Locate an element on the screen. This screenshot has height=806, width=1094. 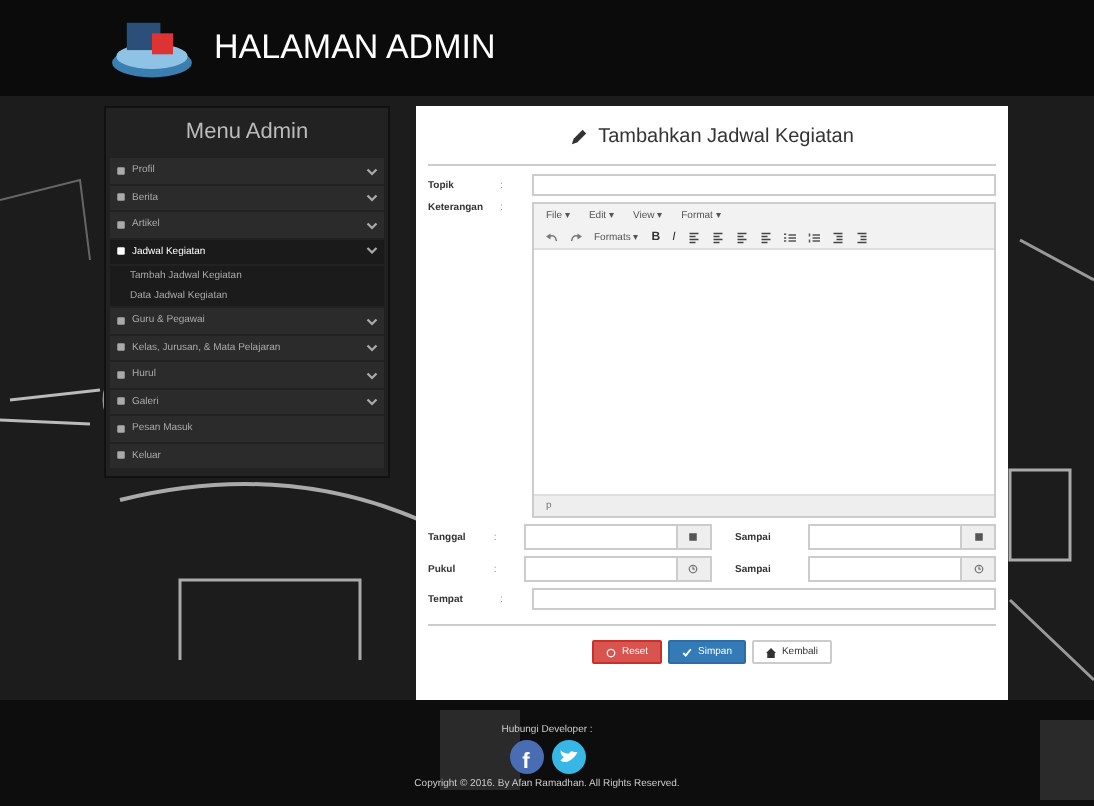
place-field is located at coordinates (764, 599).